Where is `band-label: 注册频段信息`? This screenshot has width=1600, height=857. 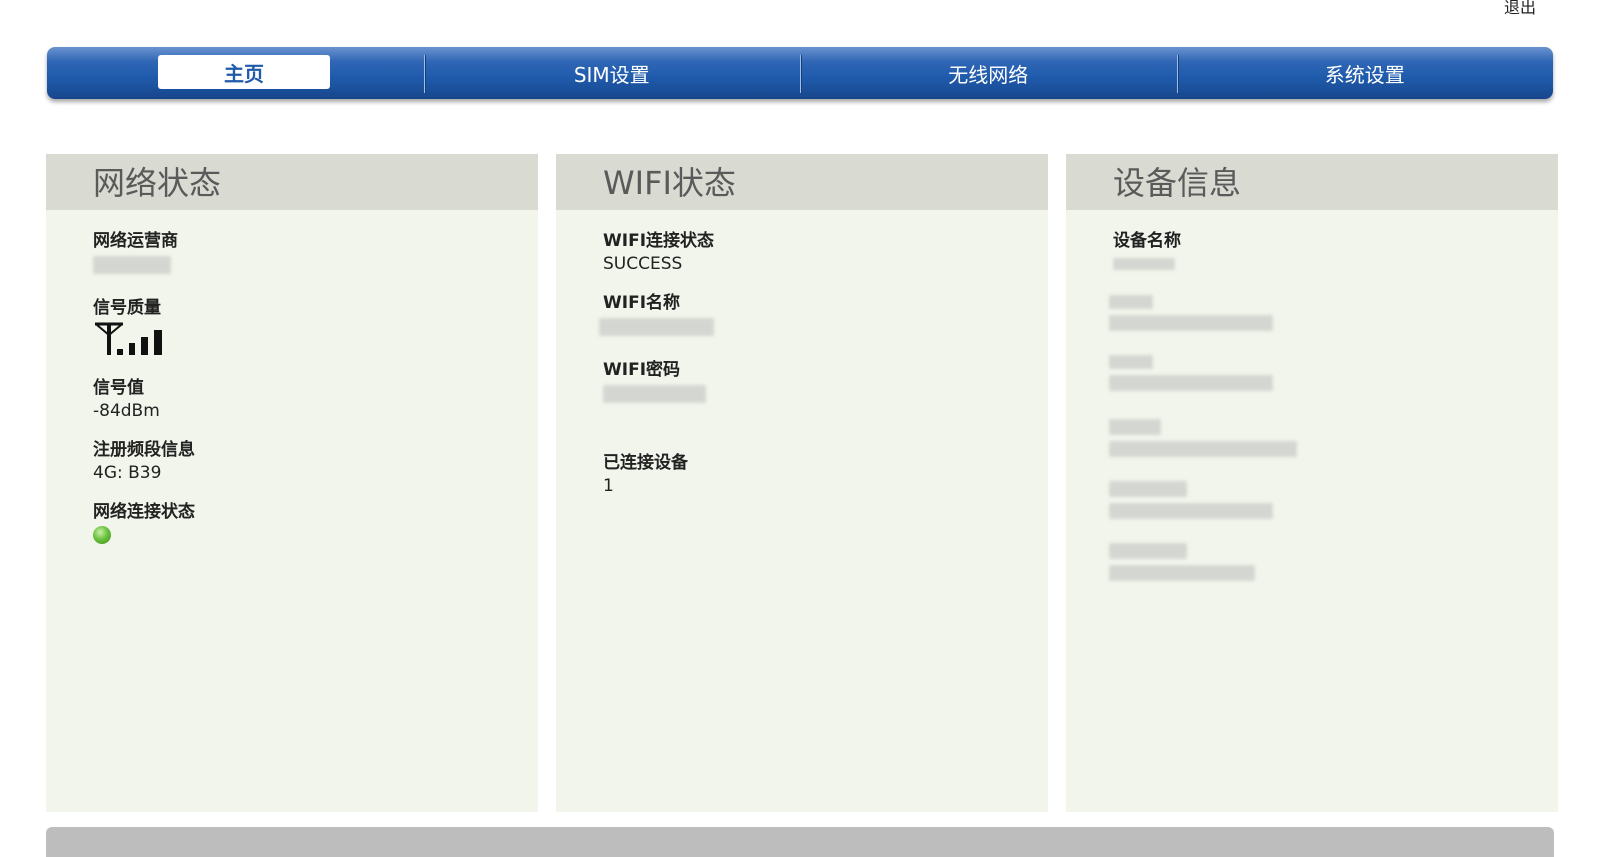 band-label: 注册频段信息 is located at coordinates (144, 450).